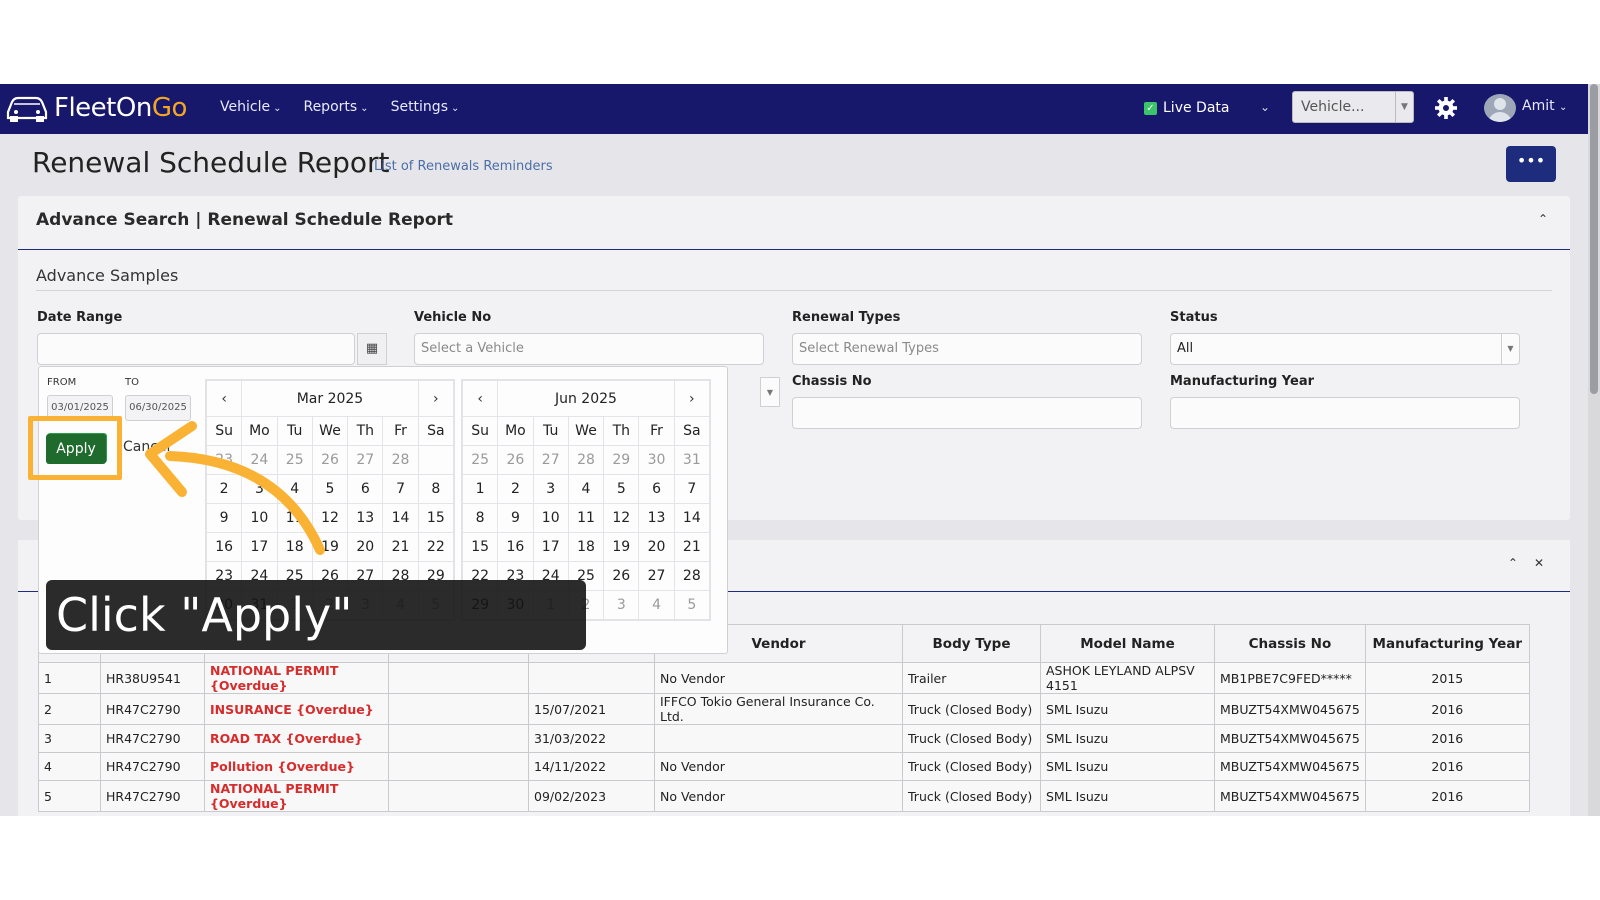 The width and height of the screenshot is (1600, 900). Describe the element at coordinates (250, 107) in the screenshot. I see `menu-vehicle: Vehicle ⌄` at that location.